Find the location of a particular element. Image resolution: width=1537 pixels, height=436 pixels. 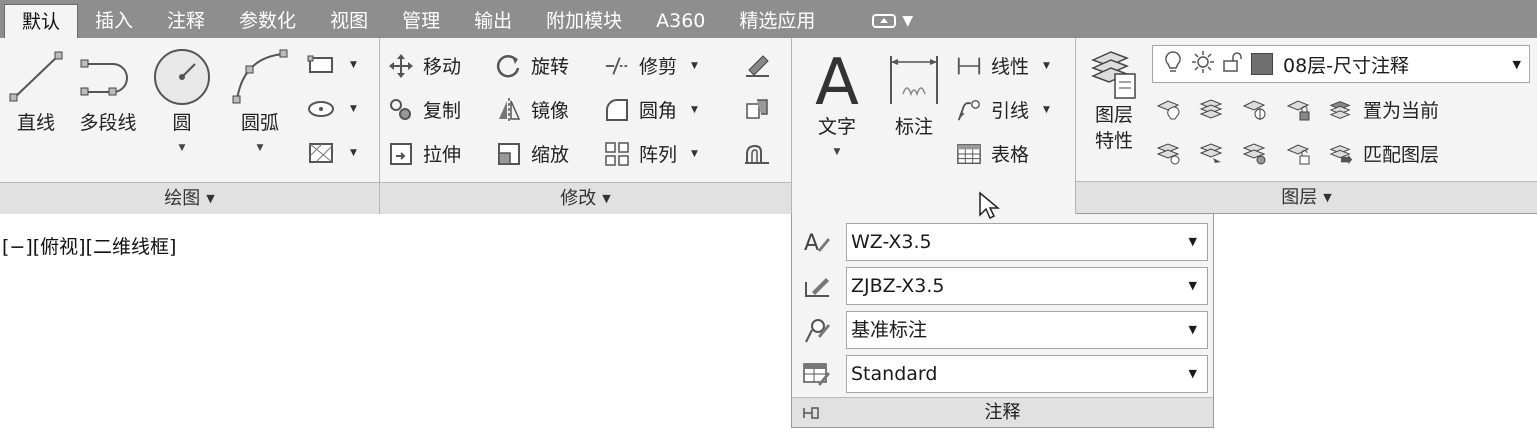

polyline-label: 多段线 is located at coordinates (108, 123).